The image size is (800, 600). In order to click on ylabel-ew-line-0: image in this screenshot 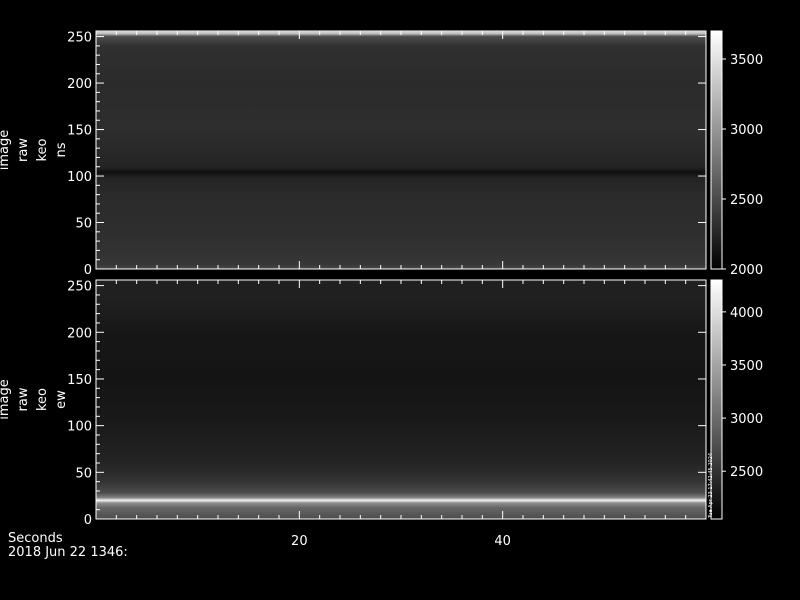, I will do `click(6, 399)`.